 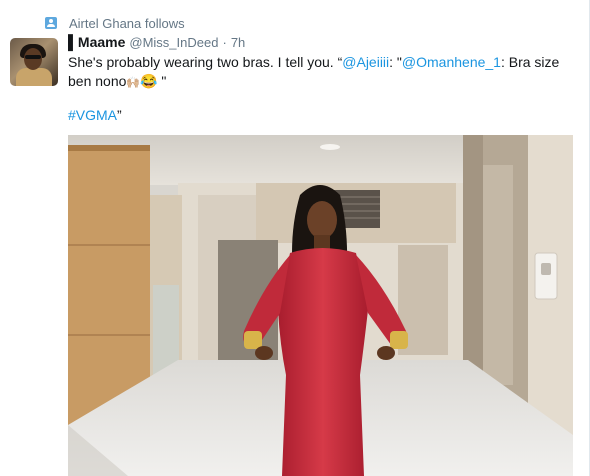 What do you see at coordinates (51, 23) in the screenshot?
I see `person-icon` at bounding box center [51, 23].